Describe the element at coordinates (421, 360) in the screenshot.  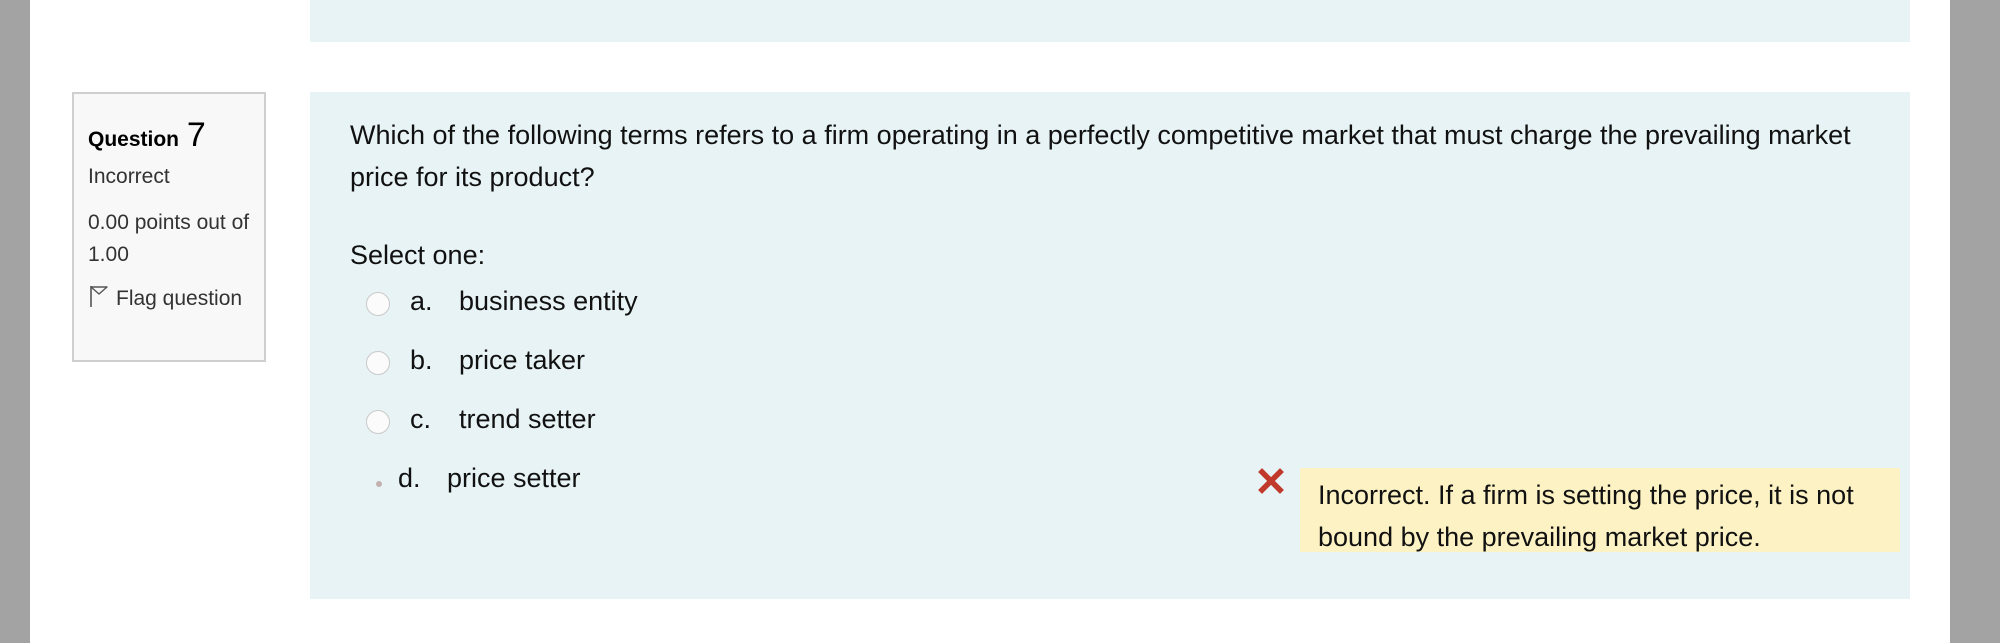
I see `option-letter: b.` at that location.